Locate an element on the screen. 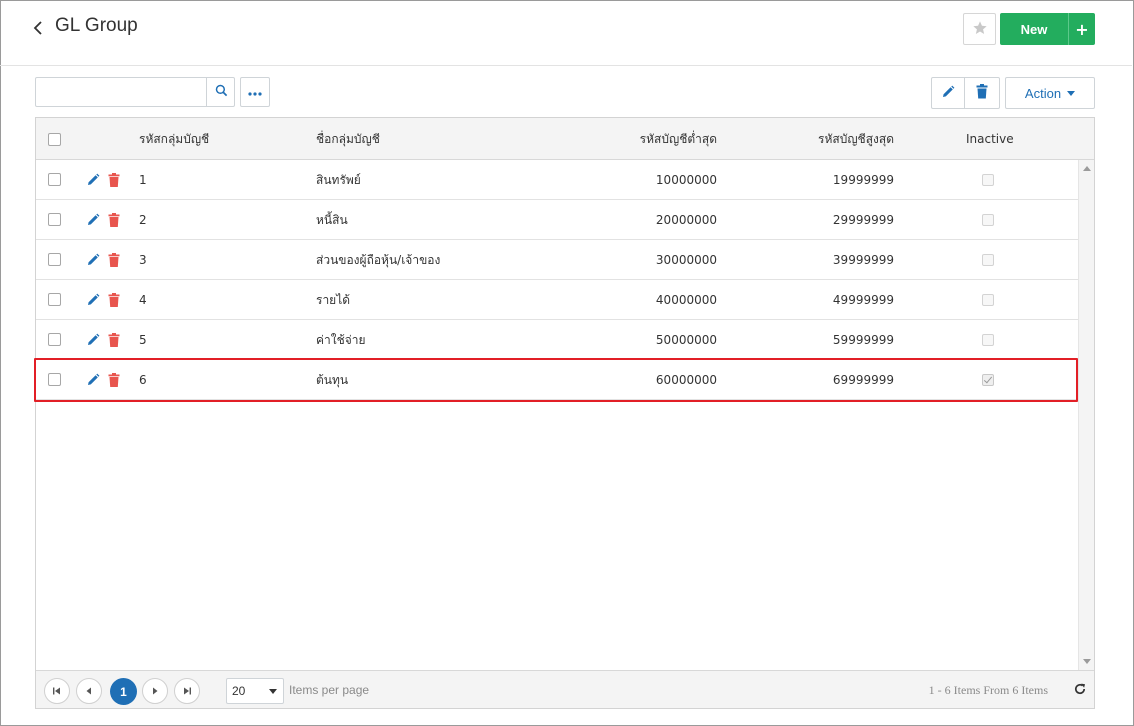 The width and height of the screenshot is (1134, 726). previous-page-icon is located at coordinates (89, 691).